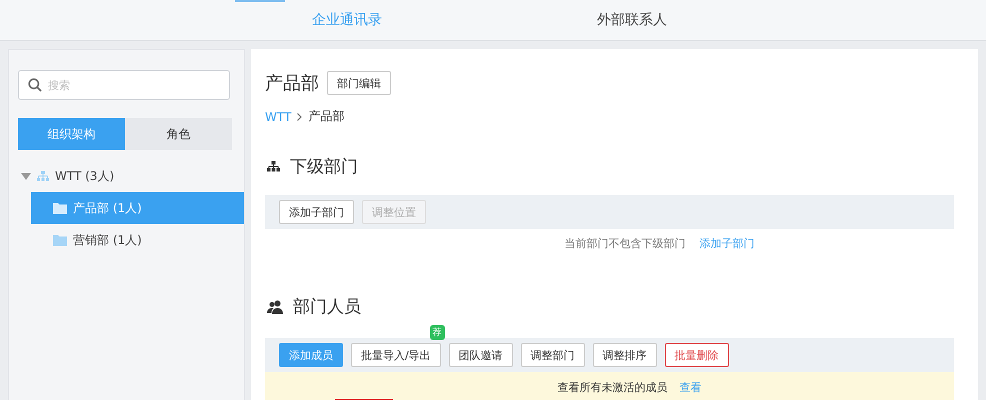  I want to click on toolbar-button: 添加子部门, so click(316, 212).